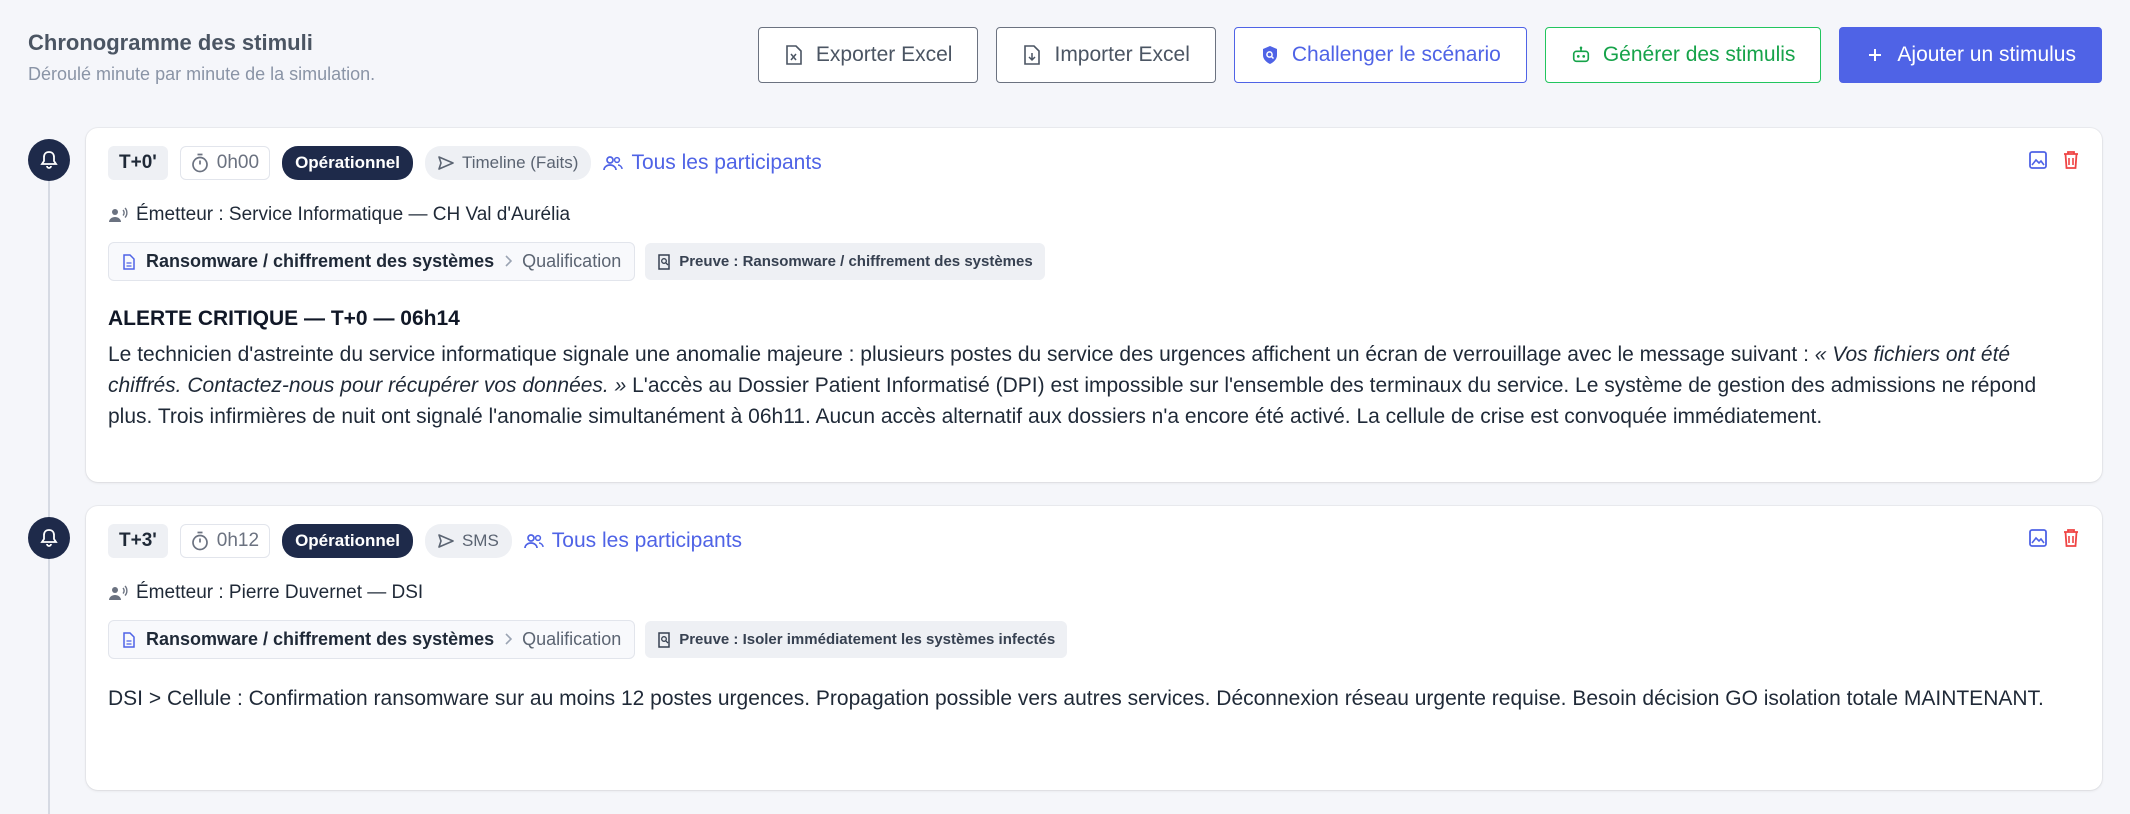 This screenshot has width=2130, height=814. Describe the element at coordinates (1094, 593) in the screenshot. I see `emitter: Émetteur : Pierre Duvernet — DSI` at that location.